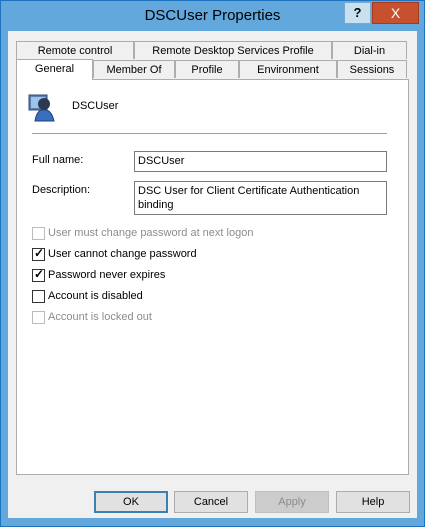 The image size is (425, 527). Describe the element at coordinates (212, 16) in the screenshot. I see `title-bar: DSCUser Properties ? X` at that location.